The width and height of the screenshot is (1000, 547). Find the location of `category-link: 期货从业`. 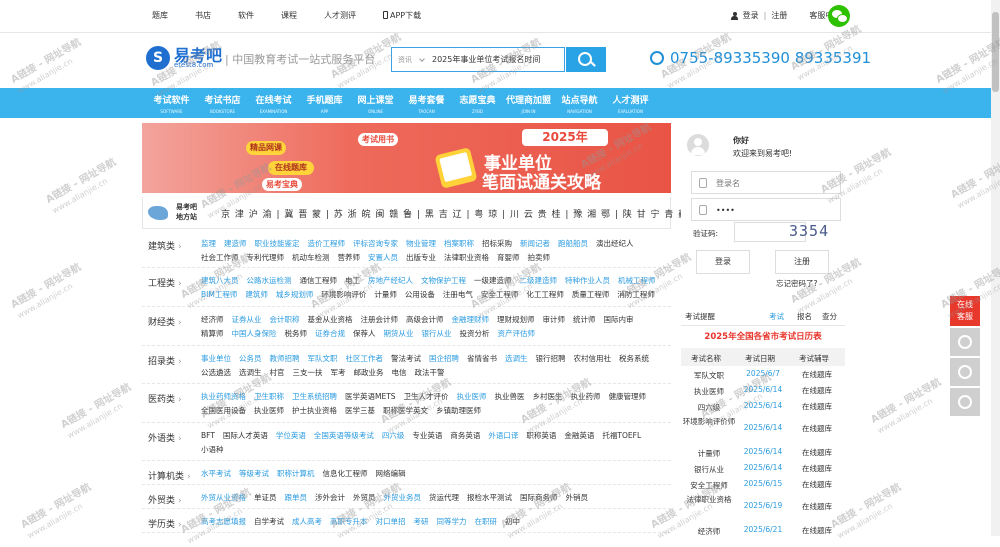

category-link: 期货从业 is located at coordinates (399, 334).